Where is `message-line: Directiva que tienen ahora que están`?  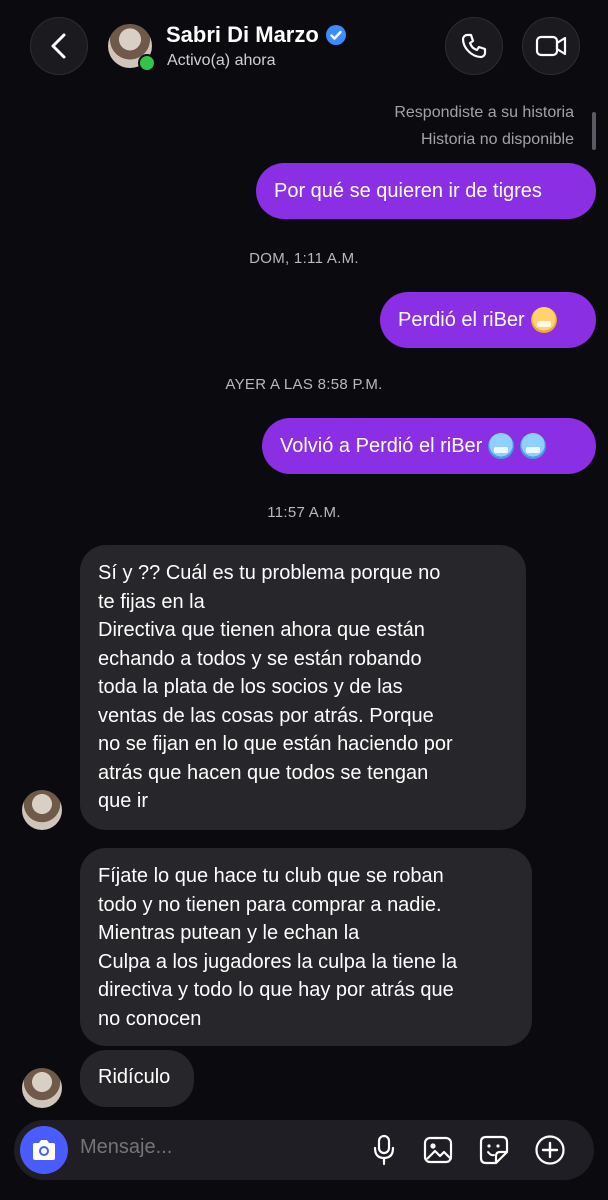 message-line: Directiva que tienen ahora que están is located at coordinates (261, 630).